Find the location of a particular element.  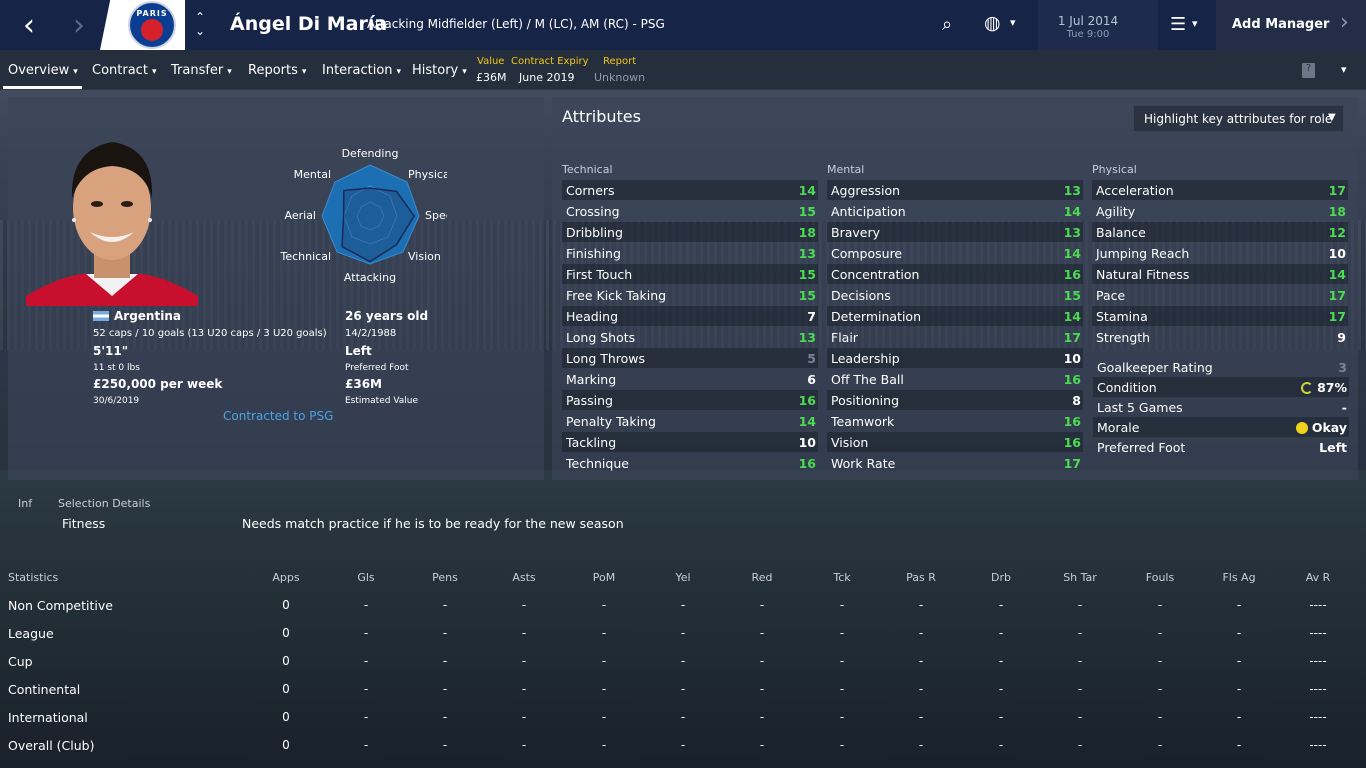

attribute-row: Penalty Taking 14 is located at coordinates (690, 421).